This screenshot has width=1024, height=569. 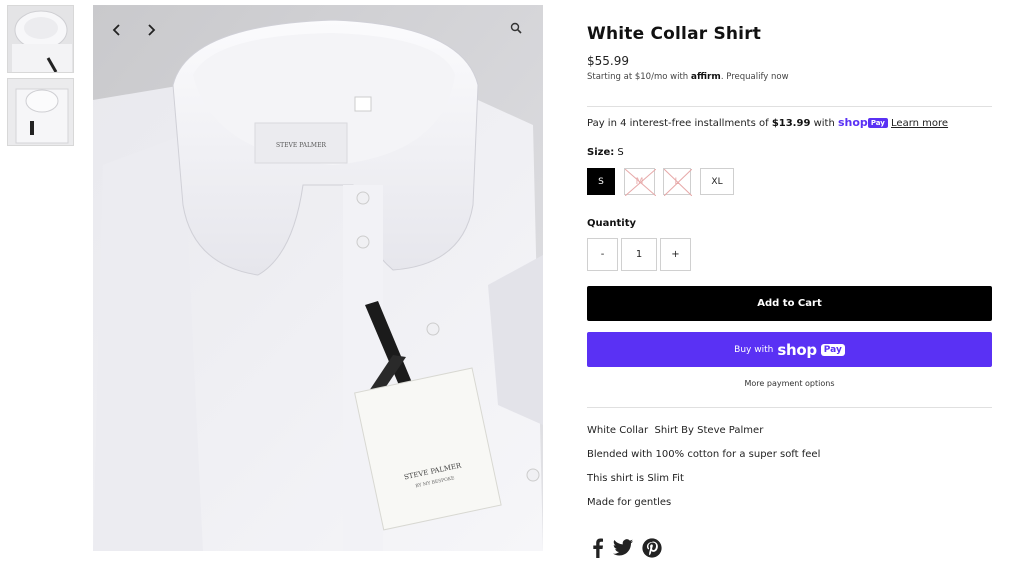 What do you see at coordinates (623, 548) in the screenshot?
I see `twitter-icon` at bounding box center [623, 548].